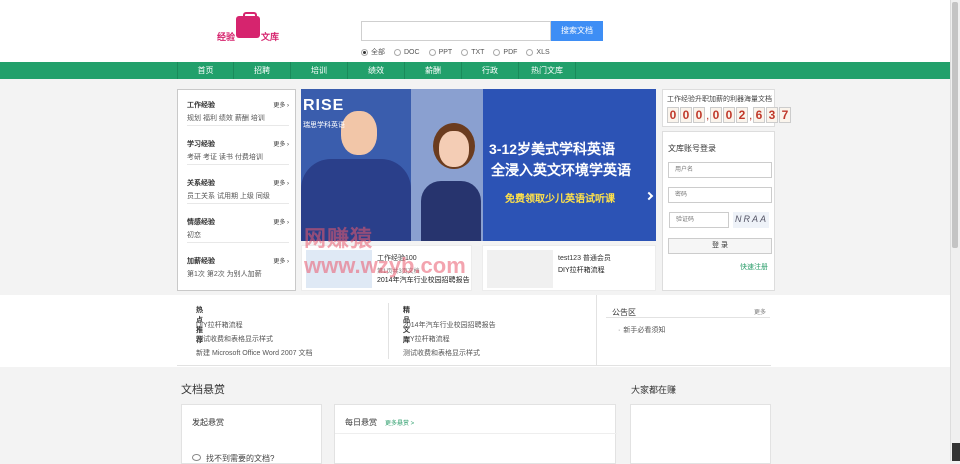  I want to click on register-link: 快速注册, so click(754, 267).